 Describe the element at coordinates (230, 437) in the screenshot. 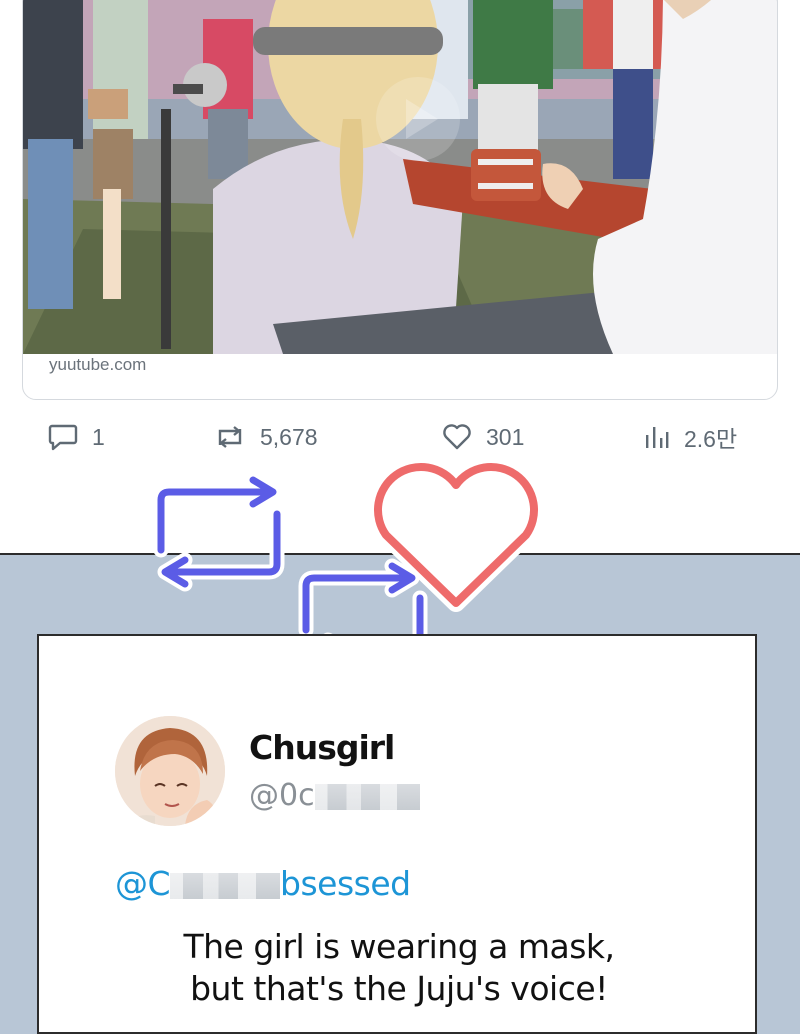

I see `retweet-icon` at that location.